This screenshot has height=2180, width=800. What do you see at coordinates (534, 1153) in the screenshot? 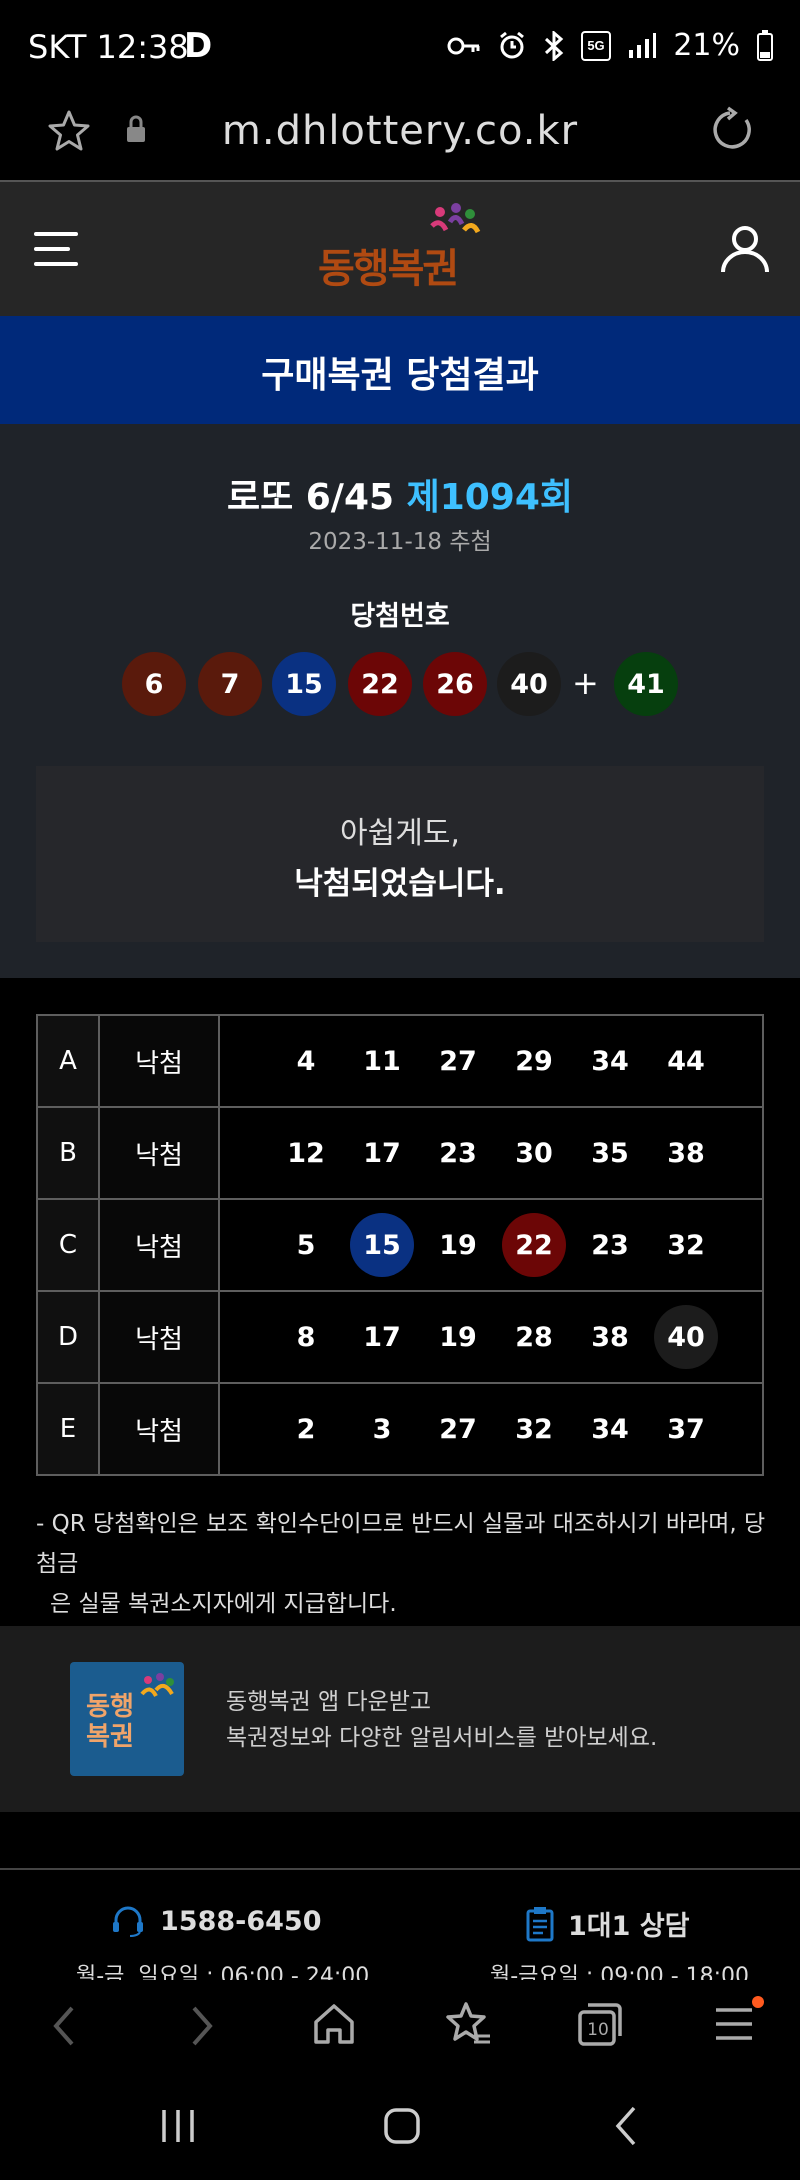
I see `ticket-number: 30` at bounding box center [534, 1153].